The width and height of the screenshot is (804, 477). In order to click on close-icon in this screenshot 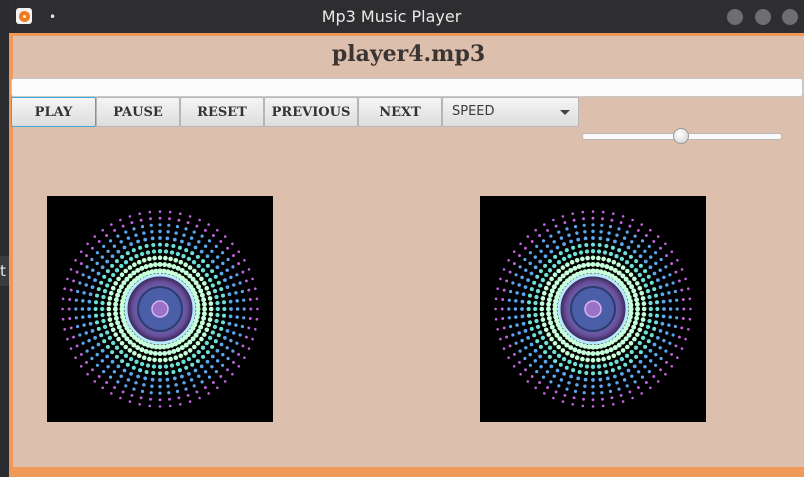, I will do `click(790, 17)`.